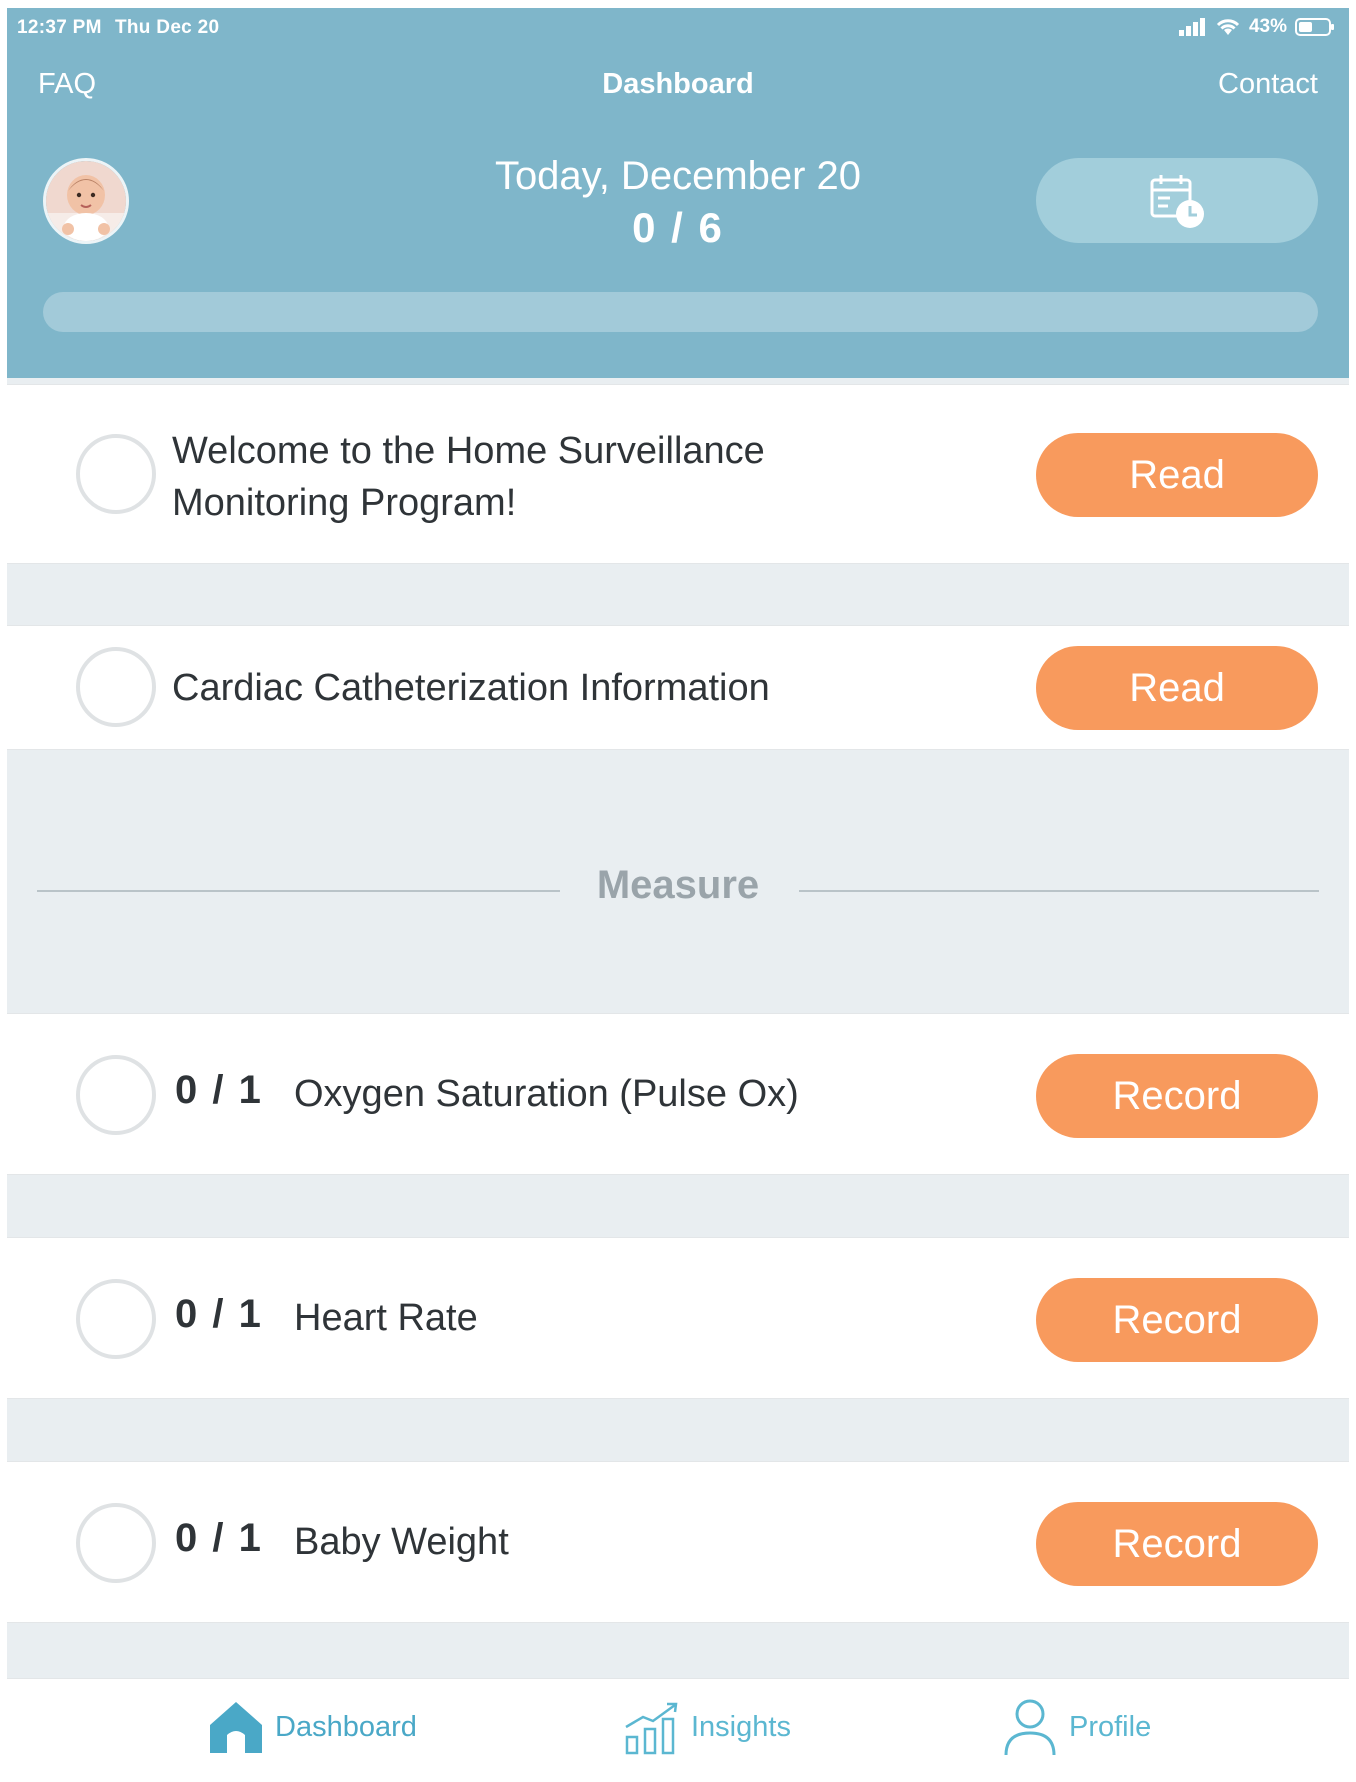 This screenshot has height=1782, width=1356. What do you see at coordinates (678, 84) in the screenshot?
I see `page-title: Dashboard` at bounding box center [678, 84].